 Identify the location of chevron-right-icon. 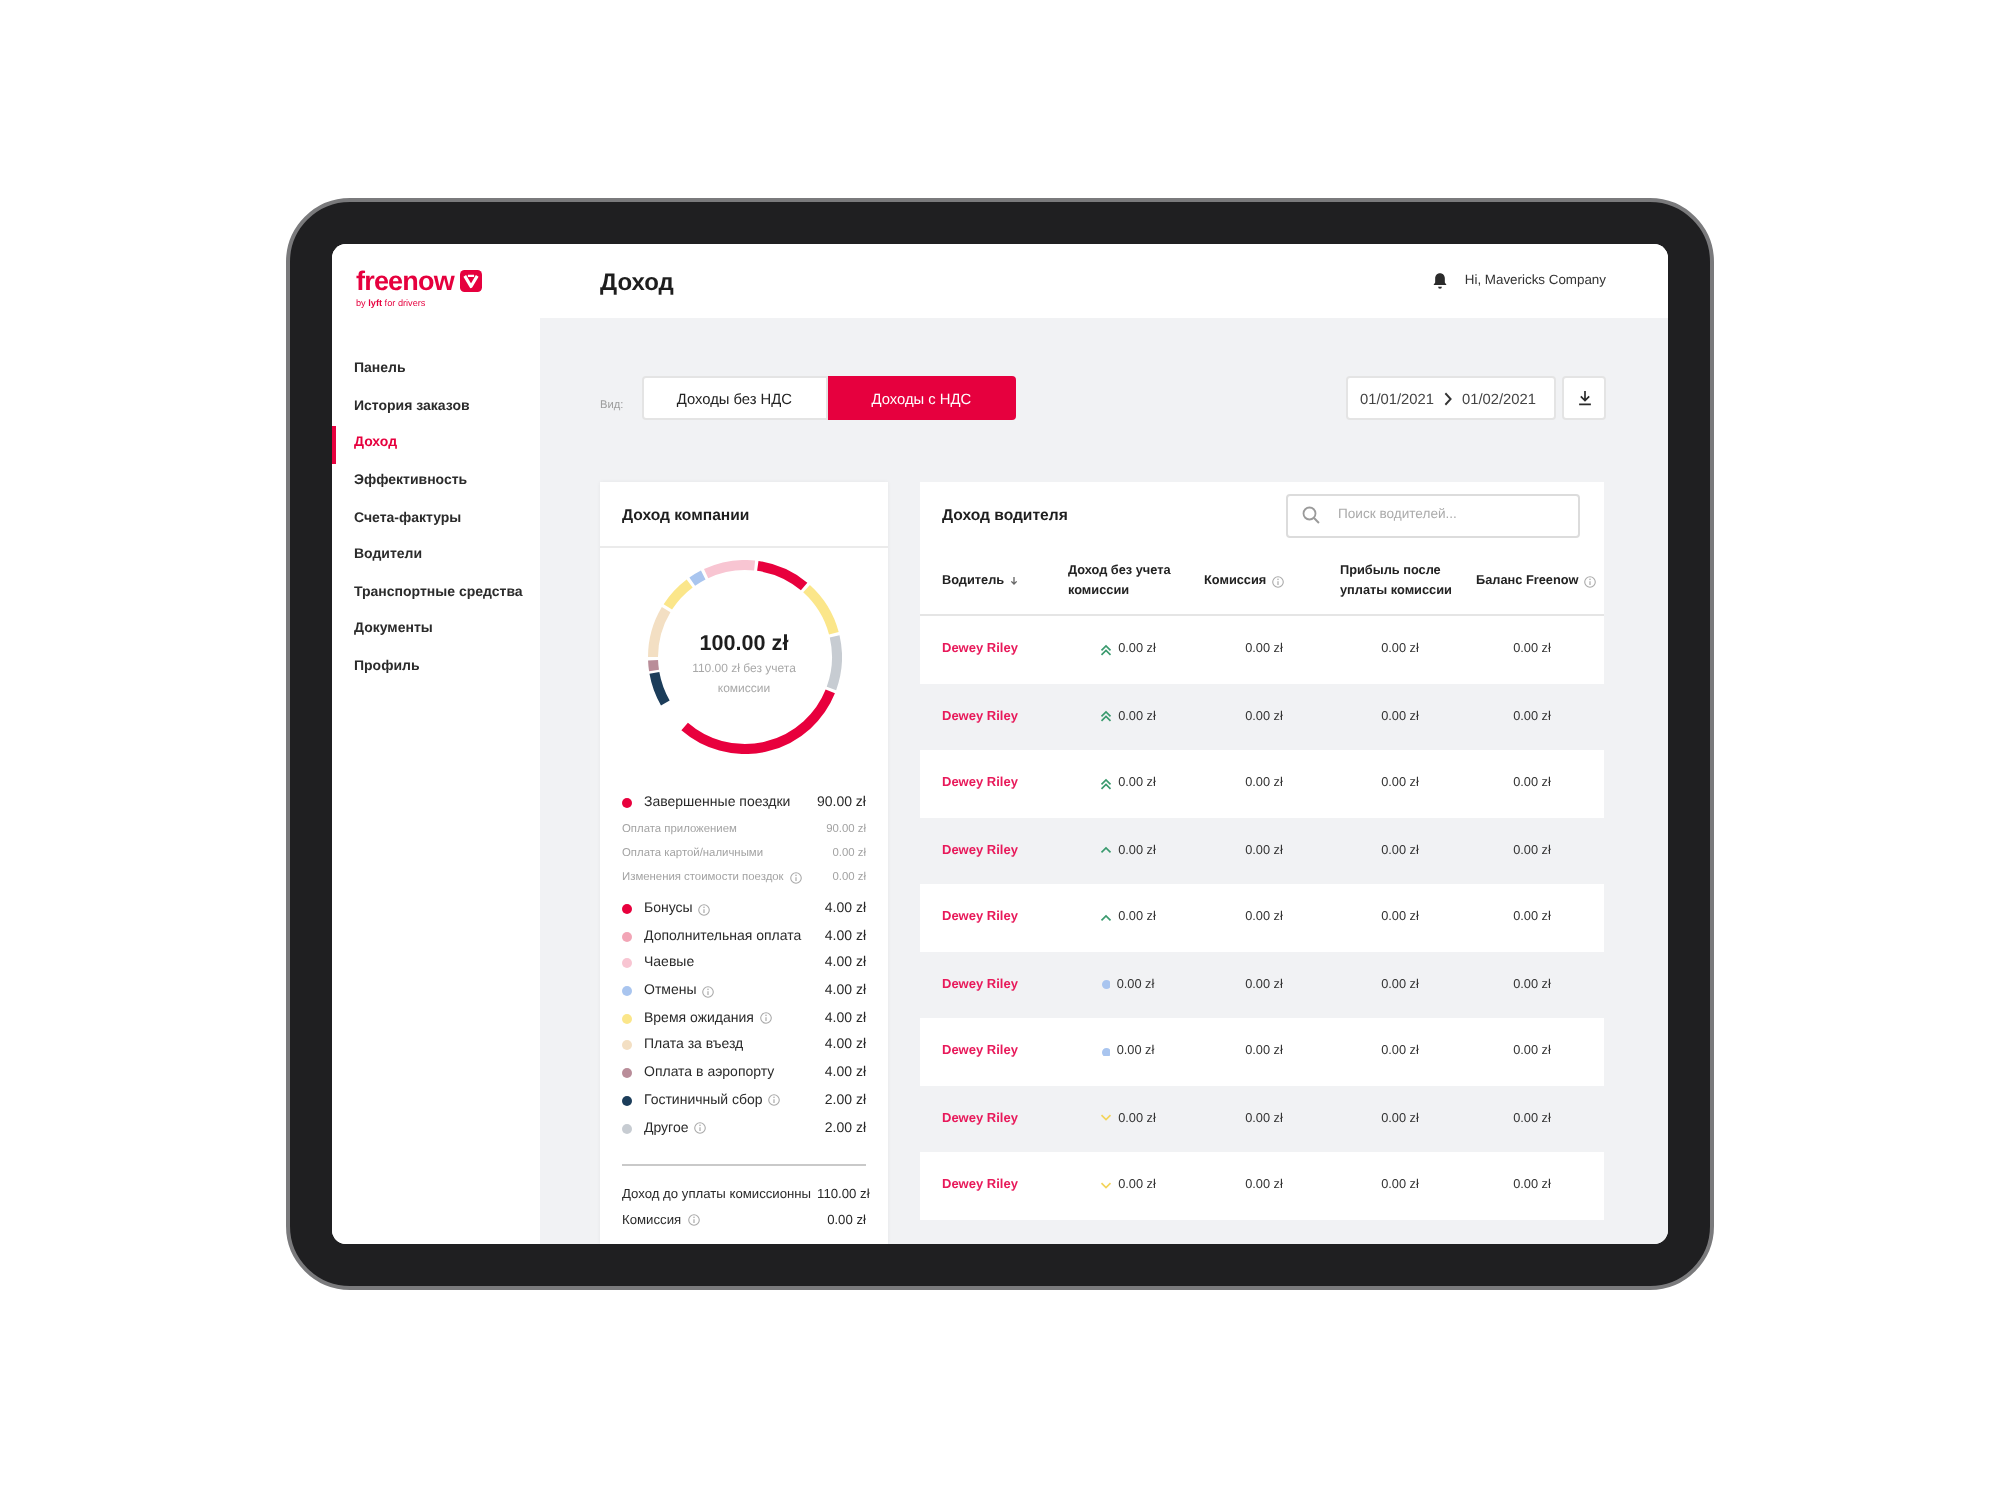
(1448, 398).